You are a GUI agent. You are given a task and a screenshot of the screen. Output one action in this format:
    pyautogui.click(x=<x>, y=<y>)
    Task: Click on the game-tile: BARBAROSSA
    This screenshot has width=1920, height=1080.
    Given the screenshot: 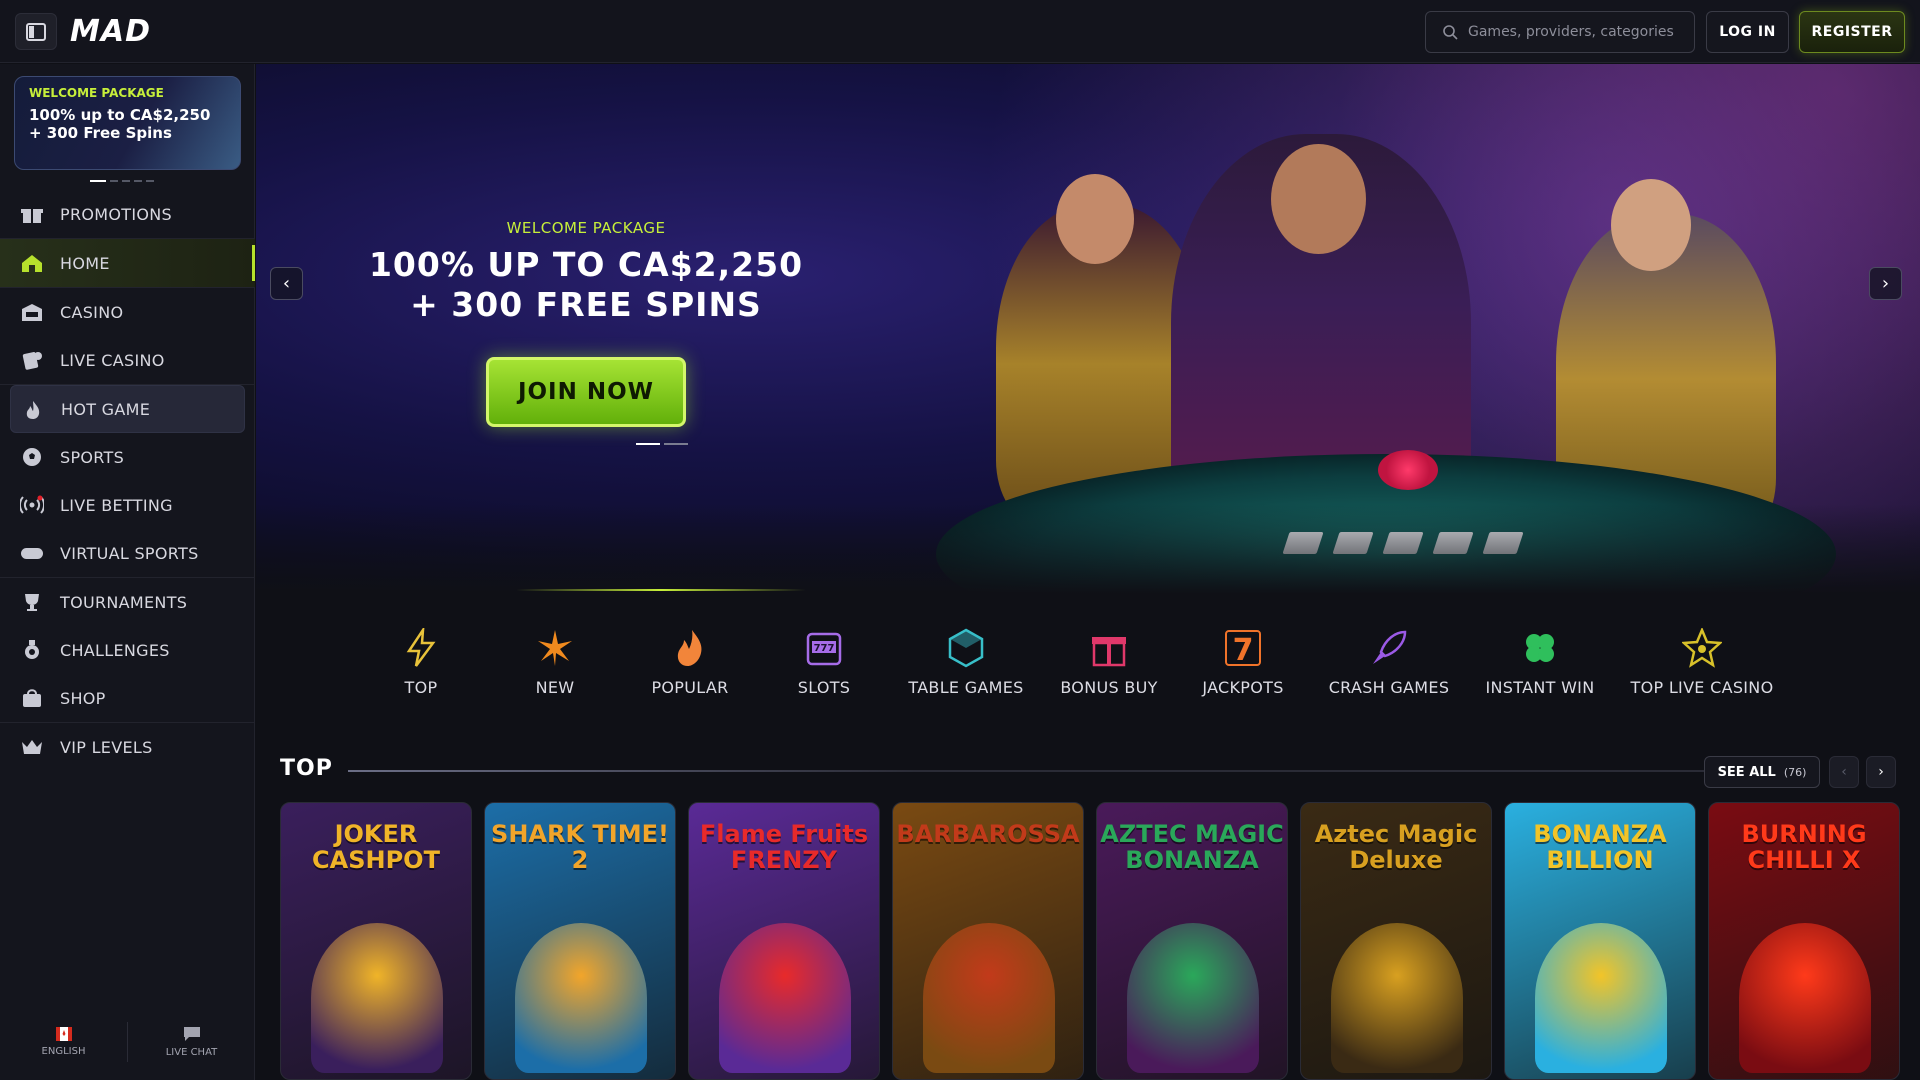 What is the action you would take?
    pyautogui.click(x=988, y=941)
    